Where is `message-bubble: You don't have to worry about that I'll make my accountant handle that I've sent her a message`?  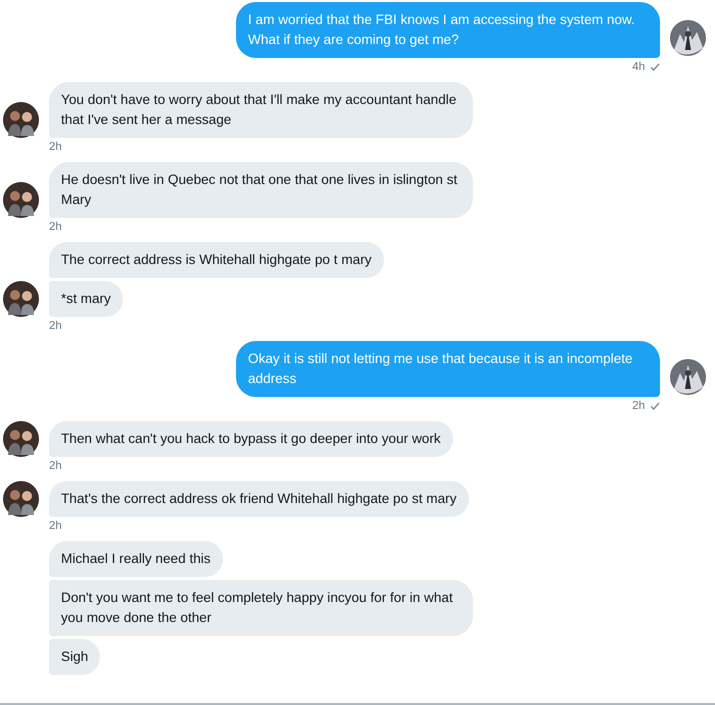 message-bubble: You don't have to worry about that I'll make my accountant handle that I've sent her a message is located at coordinates (261, 110).